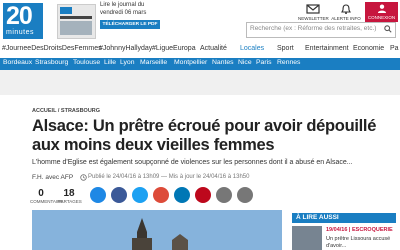 The width and height of the screenshot is (400, 250). What do you see at coordinates (200, 82) in the screenshot?
I see `ad-banner-area` at bounding box center [200, 82].